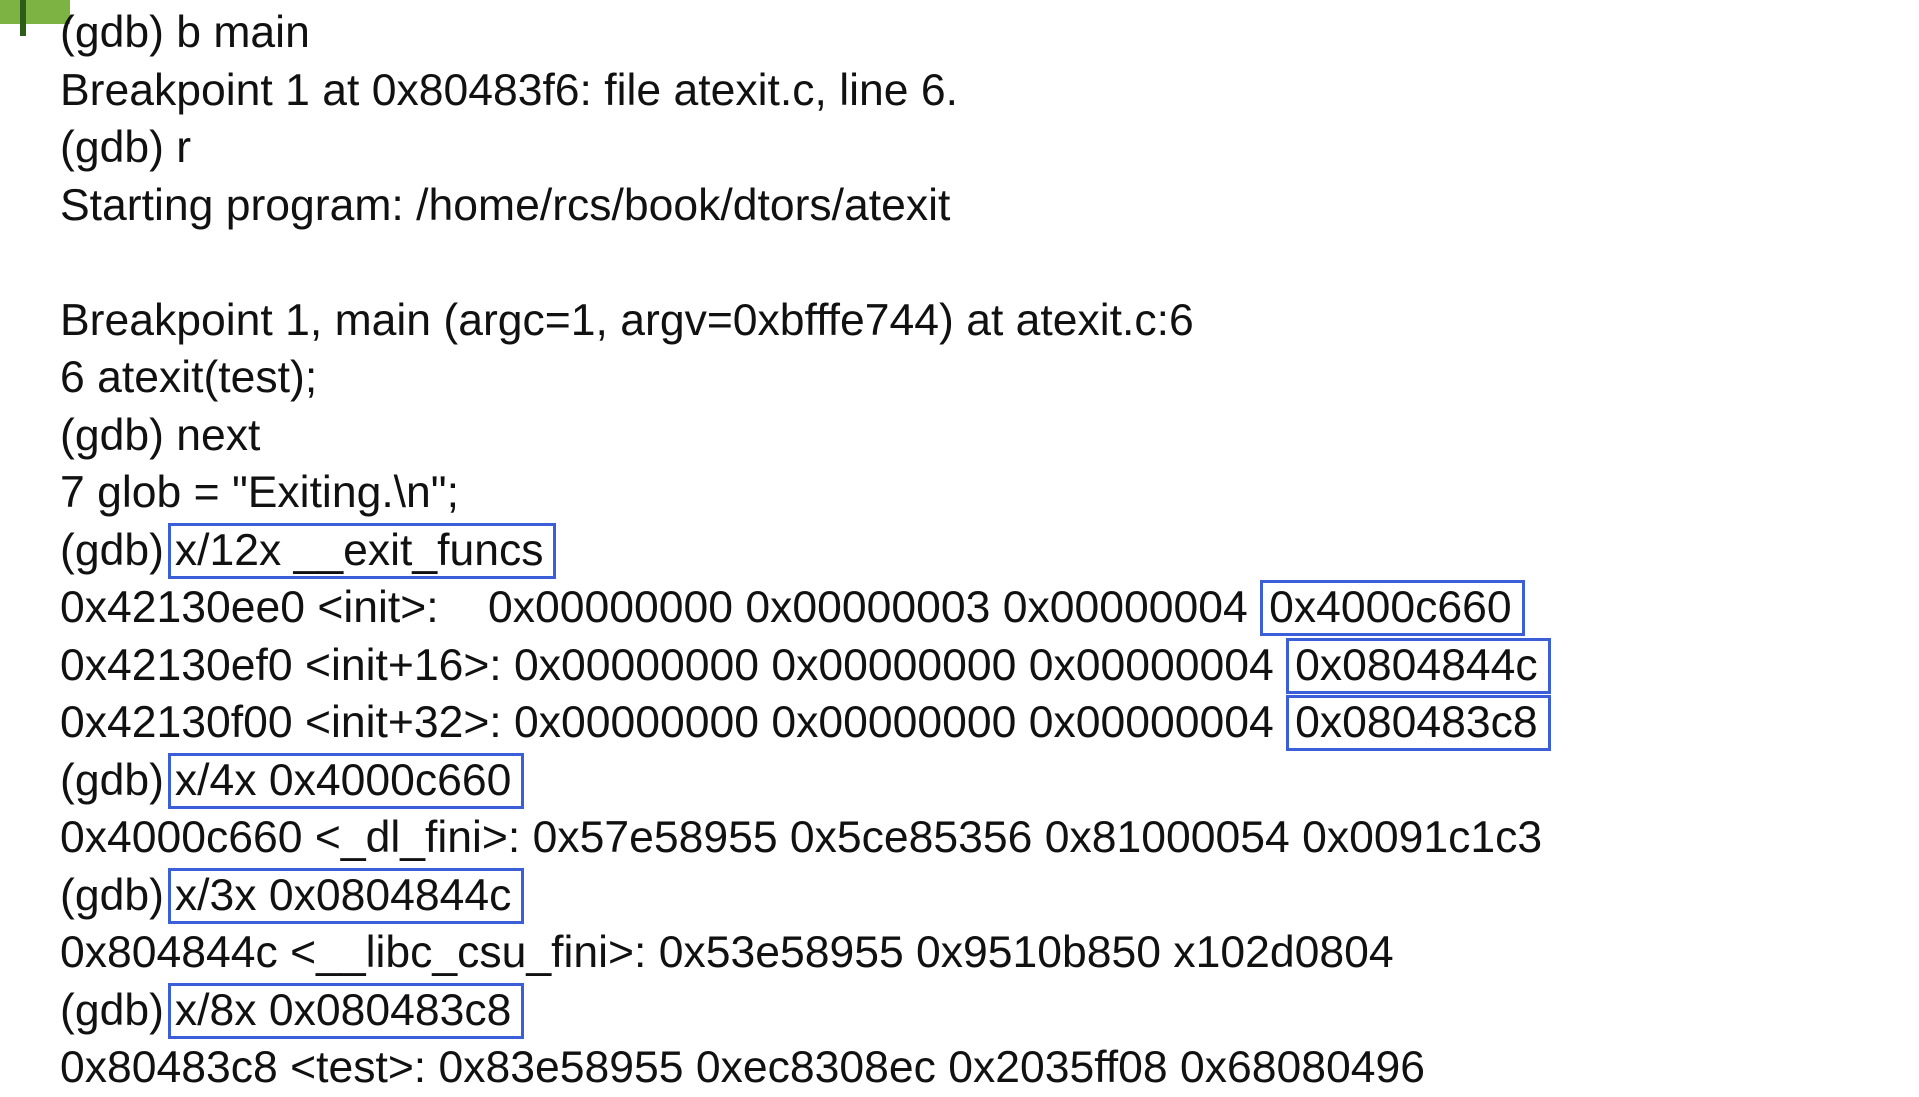 This screenshot has height=1097, width=1919. What do you see at coordinates (1418, 665) in the screenshot?
I see `highlighted-address: 0x0804844c` at bounding box center [1418, 665].